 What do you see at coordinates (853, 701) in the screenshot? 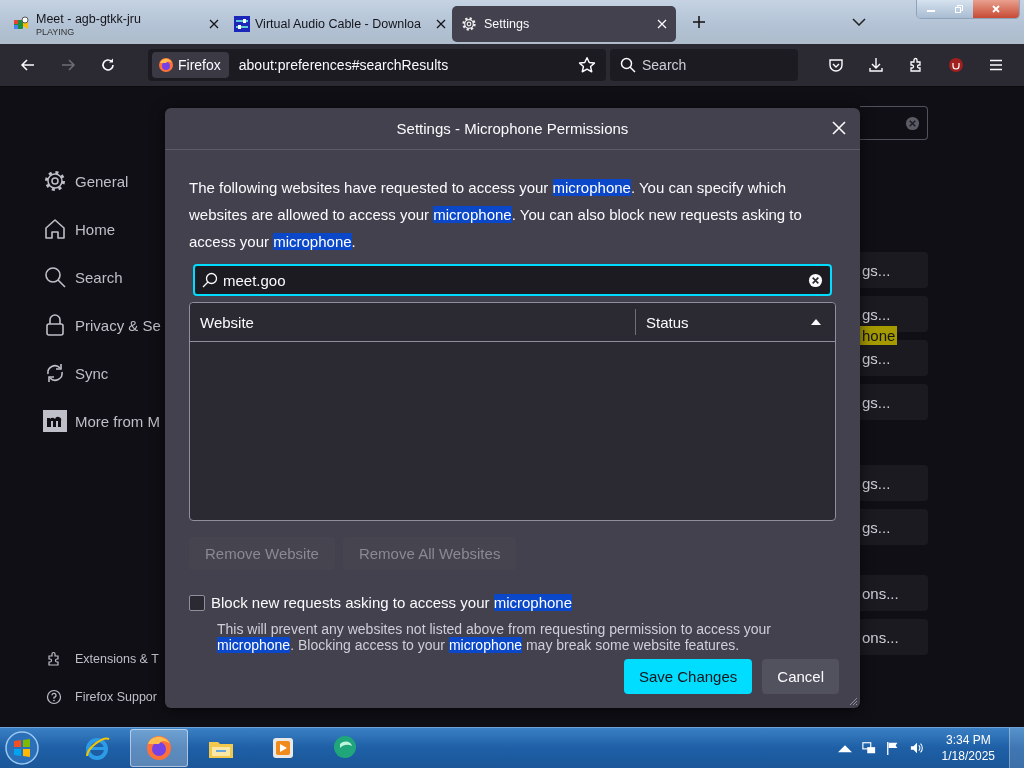
I see `resize-grip-icon` at bounding box center [853, 701].